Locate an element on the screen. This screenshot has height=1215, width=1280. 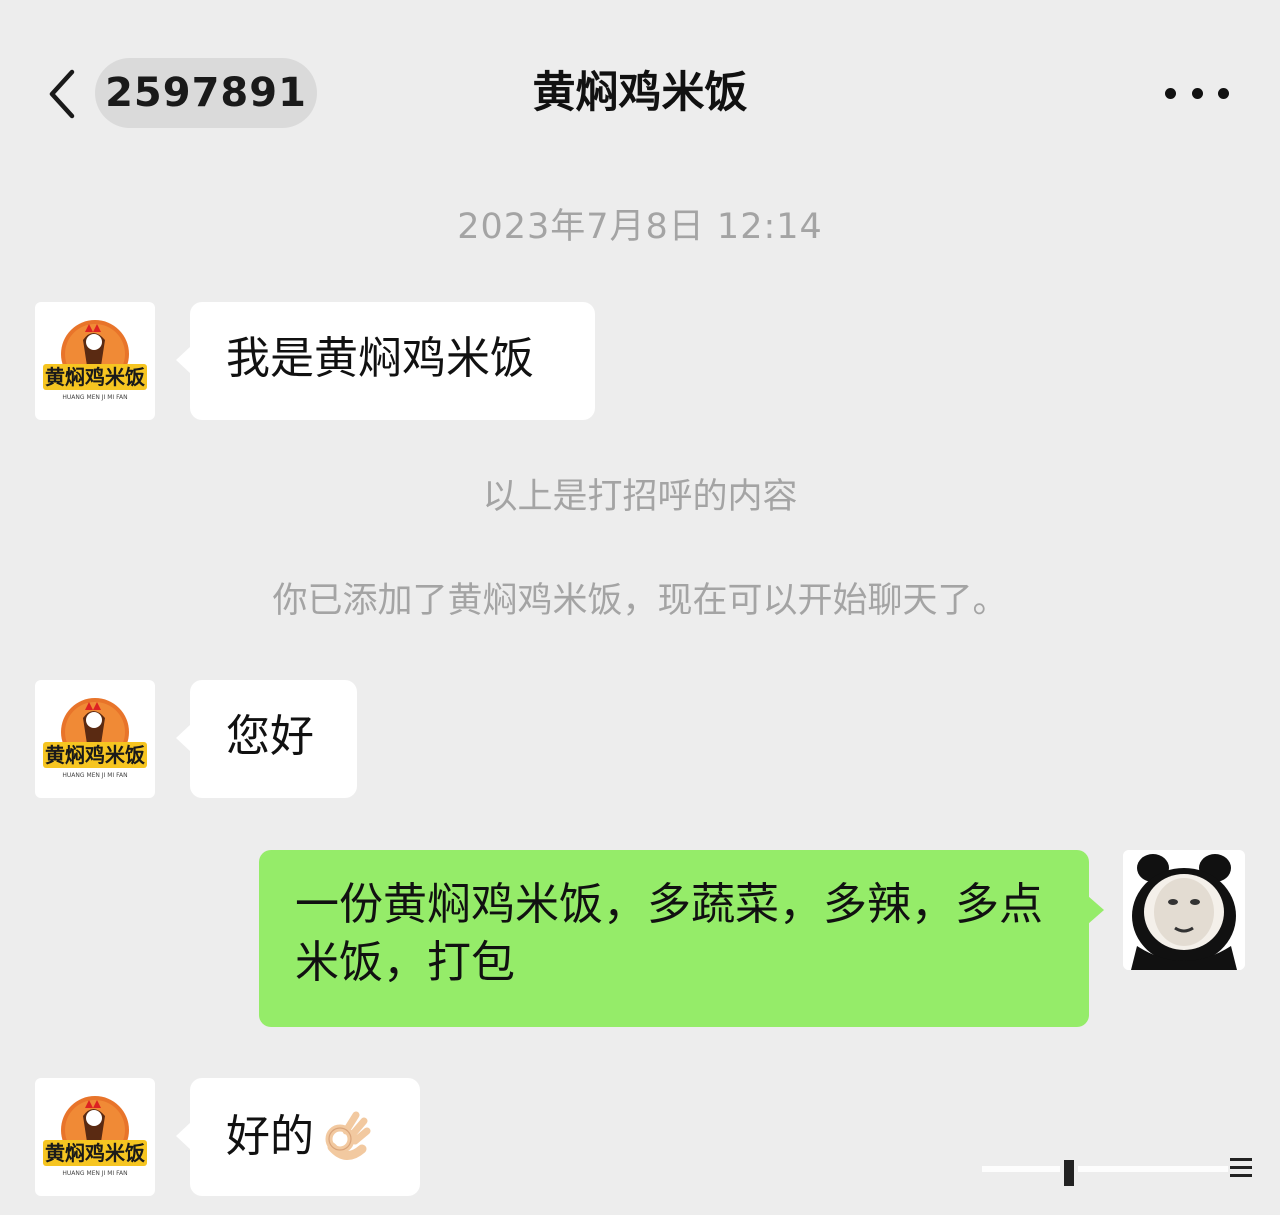
message-bubble-sent: 一份黄焖鸡米饭，多蔬菜，多辣，多点米饭，打包 is located at coordinates (681, 938).